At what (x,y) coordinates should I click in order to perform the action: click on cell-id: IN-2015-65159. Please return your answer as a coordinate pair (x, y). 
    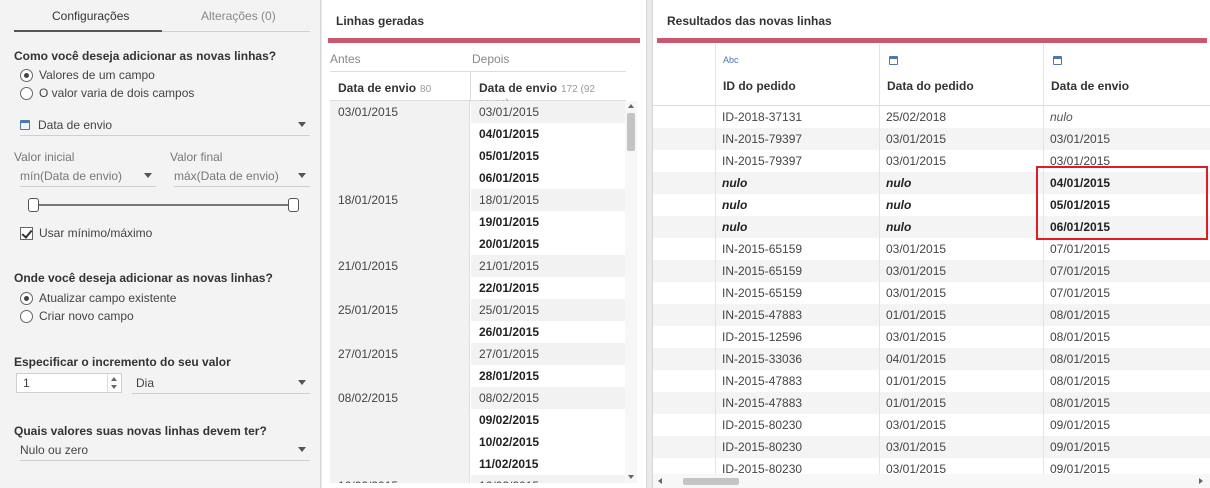
    Looking at the image, I should click on (797, 293).